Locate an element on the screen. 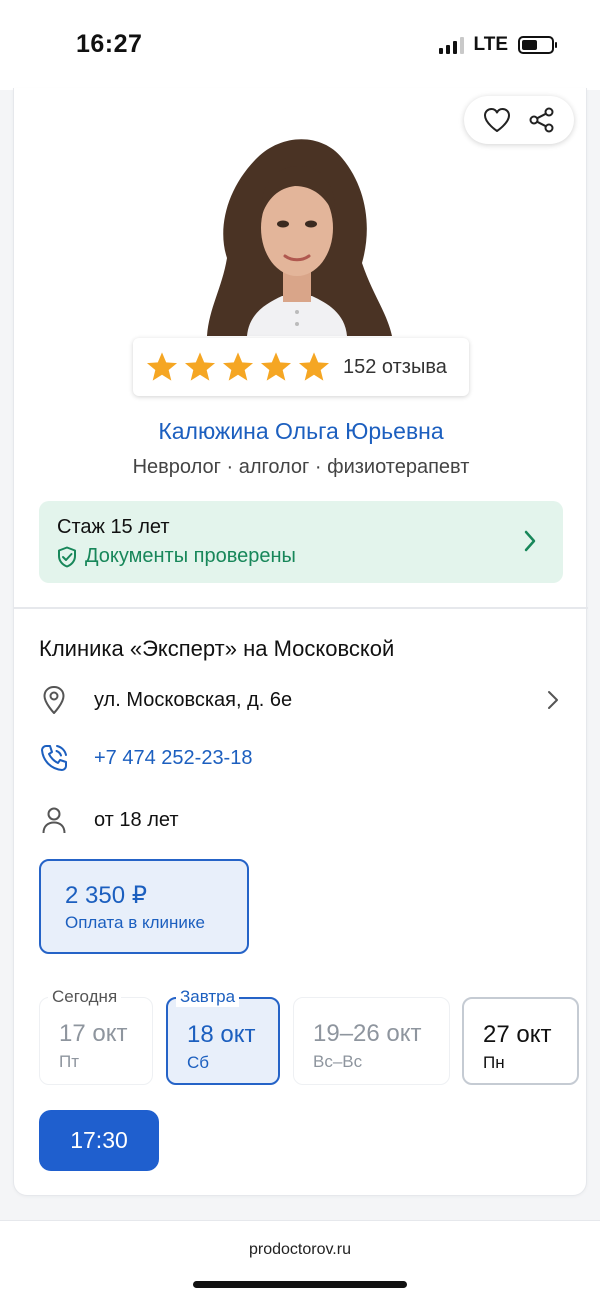 The width and height of the screenshot is (600, 1300). status-indicators: LTE is located at coordinates (497, 45).